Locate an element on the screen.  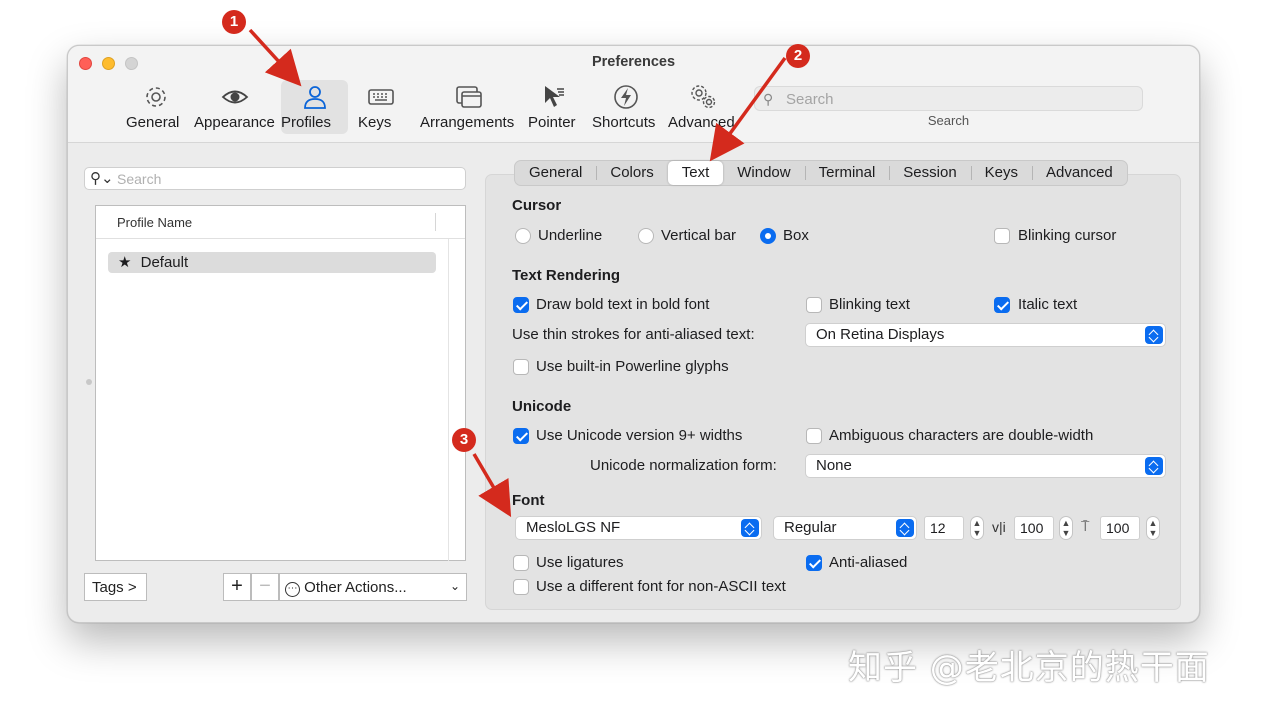
profile-list-header: Profile Name is located at coordinates (280, 222).